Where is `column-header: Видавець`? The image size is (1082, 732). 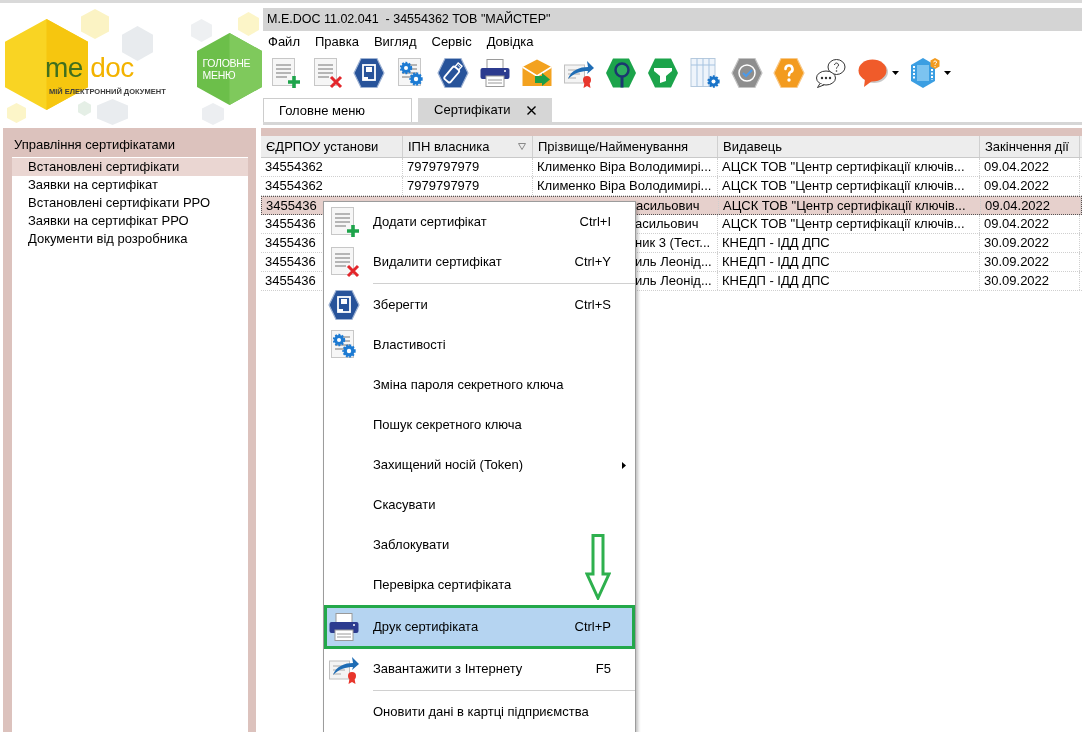
column-header: Видавець is located at coordinates (752, 146).